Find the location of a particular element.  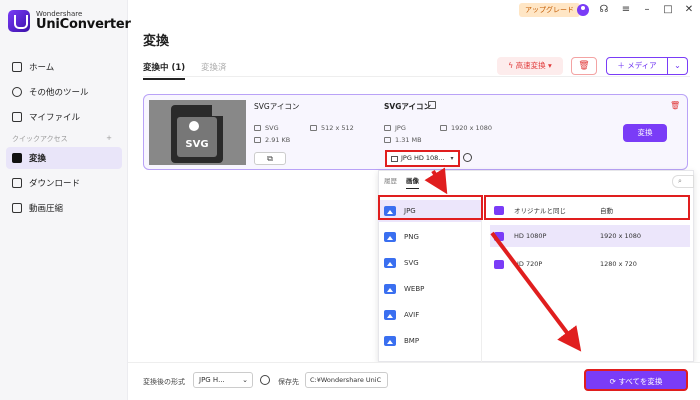

convert-all-button: ⟳ すべてを変換 is located at coordinates (636, 380).